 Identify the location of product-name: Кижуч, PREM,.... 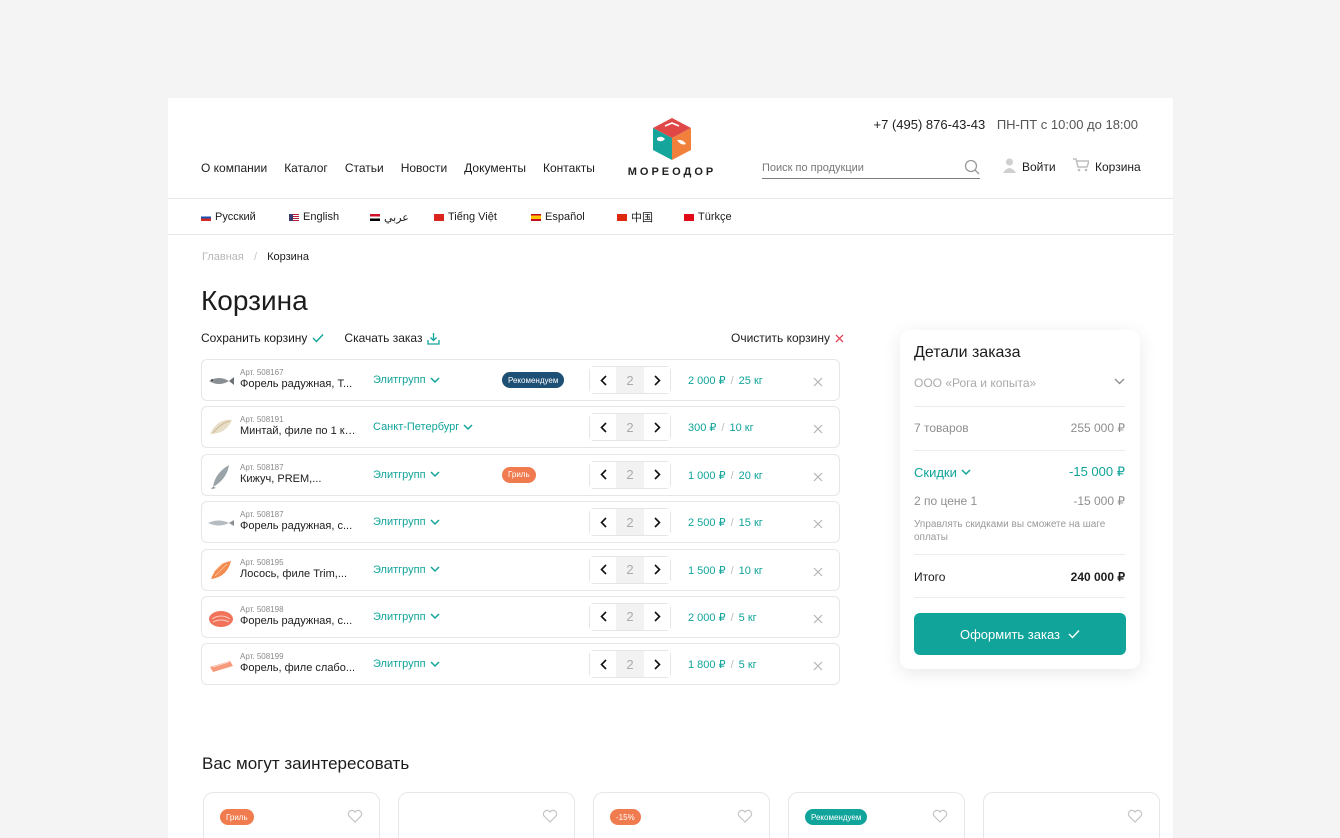
(299, 479).